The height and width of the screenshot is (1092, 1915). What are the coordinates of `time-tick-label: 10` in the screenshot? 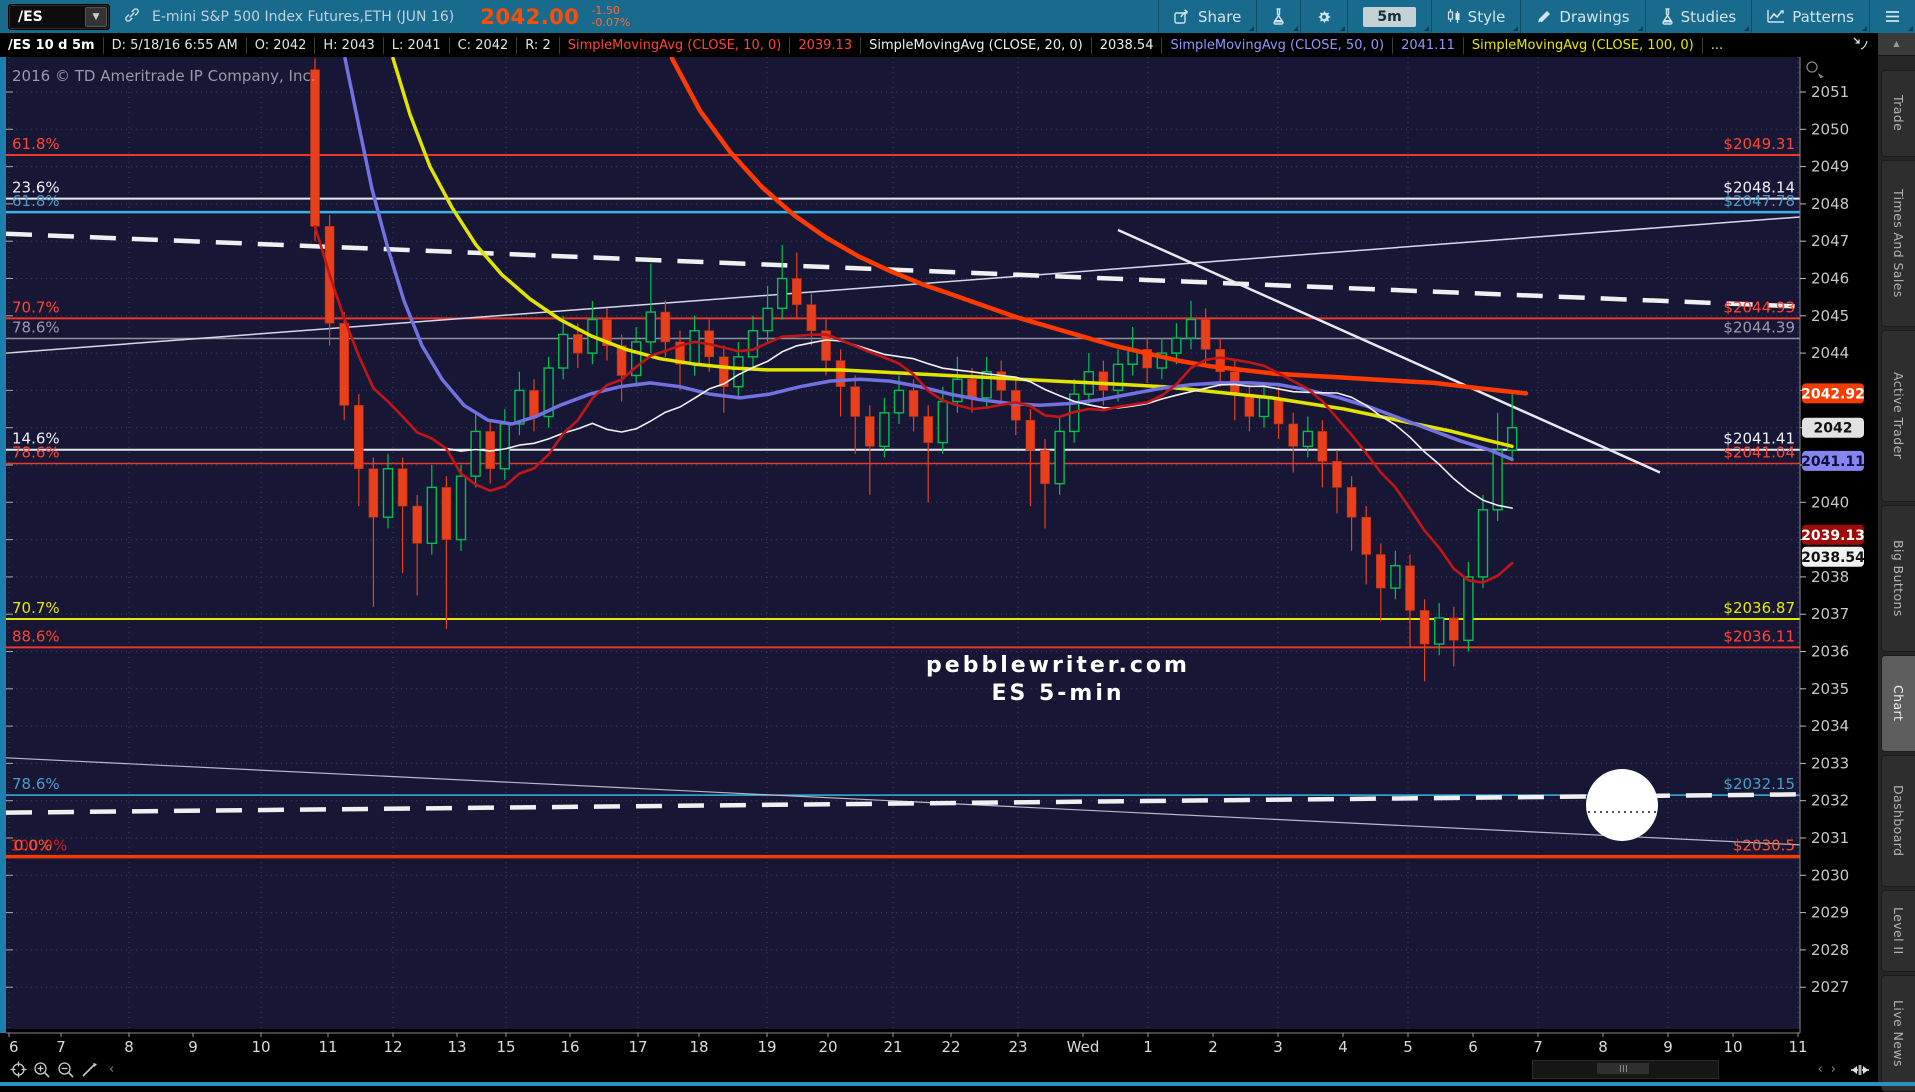 It's located at (260, 1047).